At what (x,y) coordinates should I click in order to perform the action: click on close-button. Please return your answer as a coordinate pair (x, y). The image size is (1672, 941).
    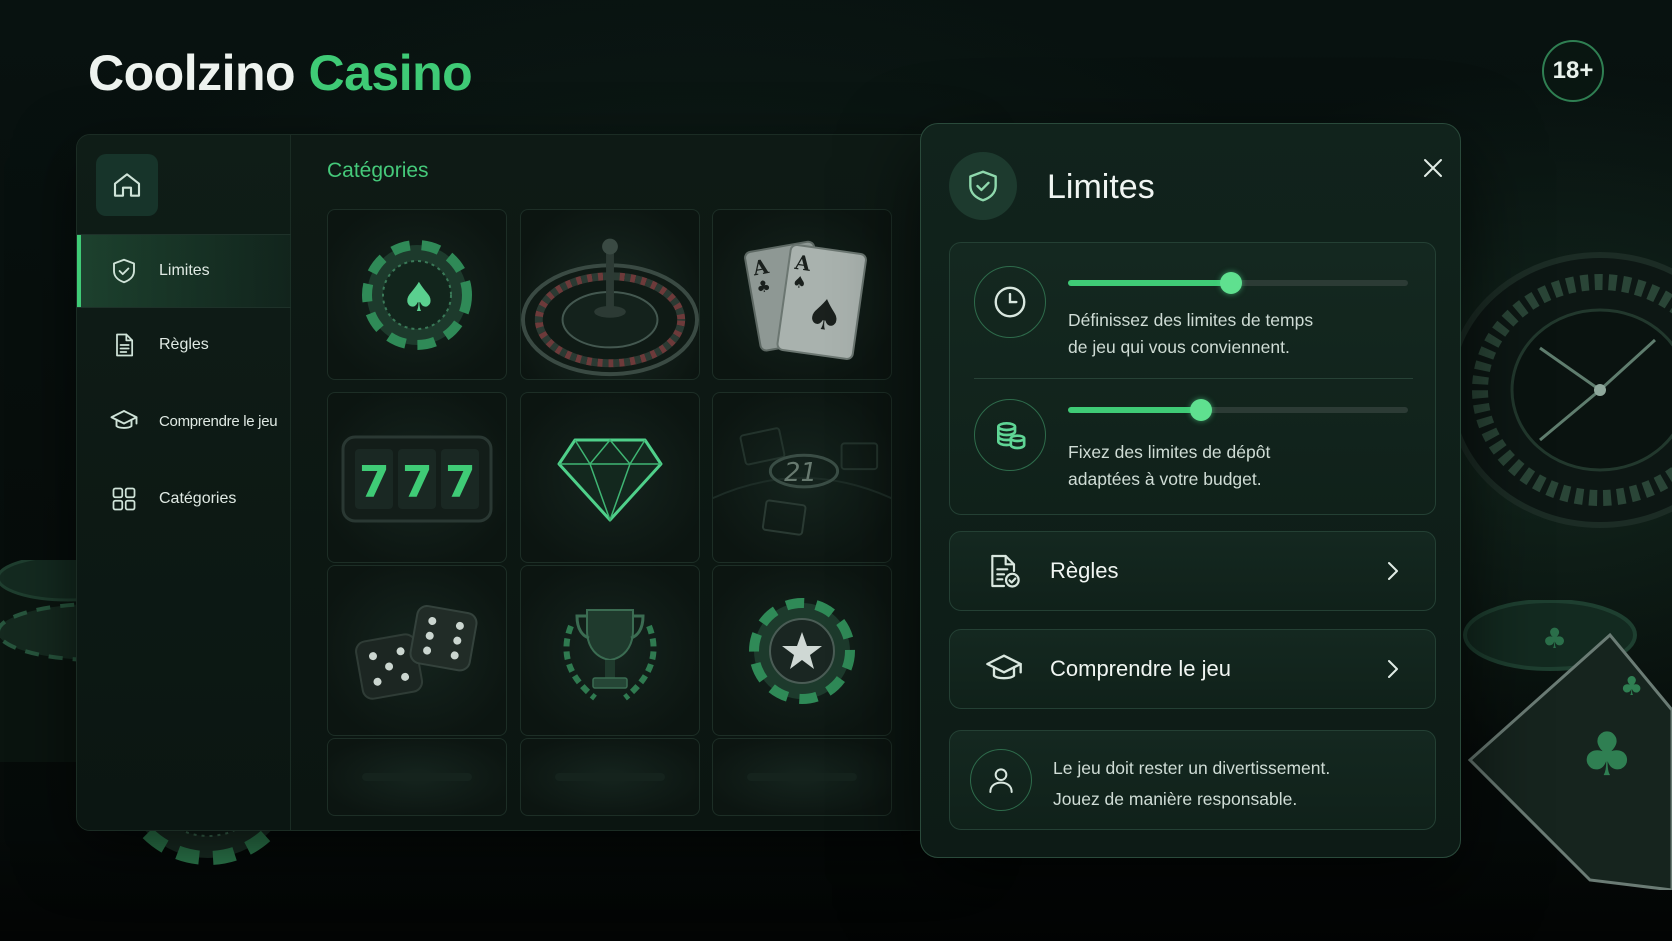
    Looking at the image, I should click on (1433, 168).